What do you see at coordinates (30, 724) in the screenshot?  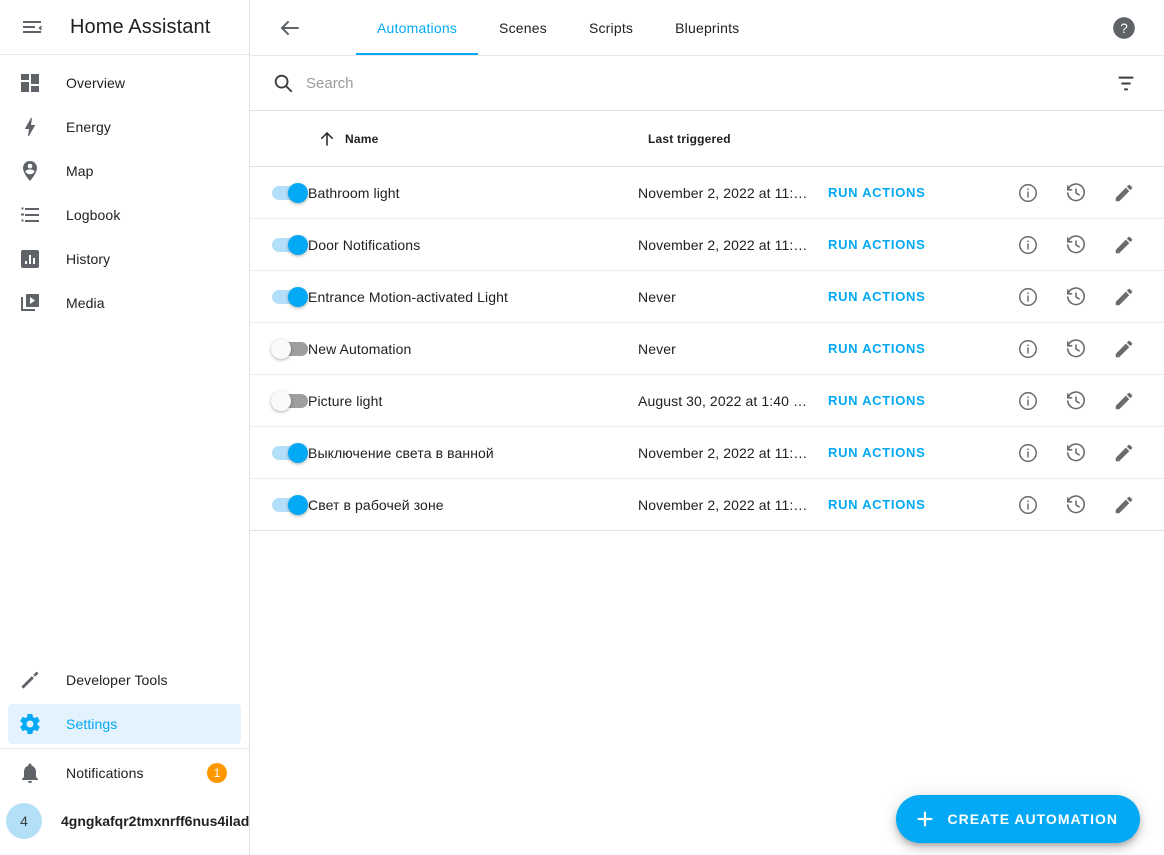 I see `cog-icon` at bounding box center [30, 724].